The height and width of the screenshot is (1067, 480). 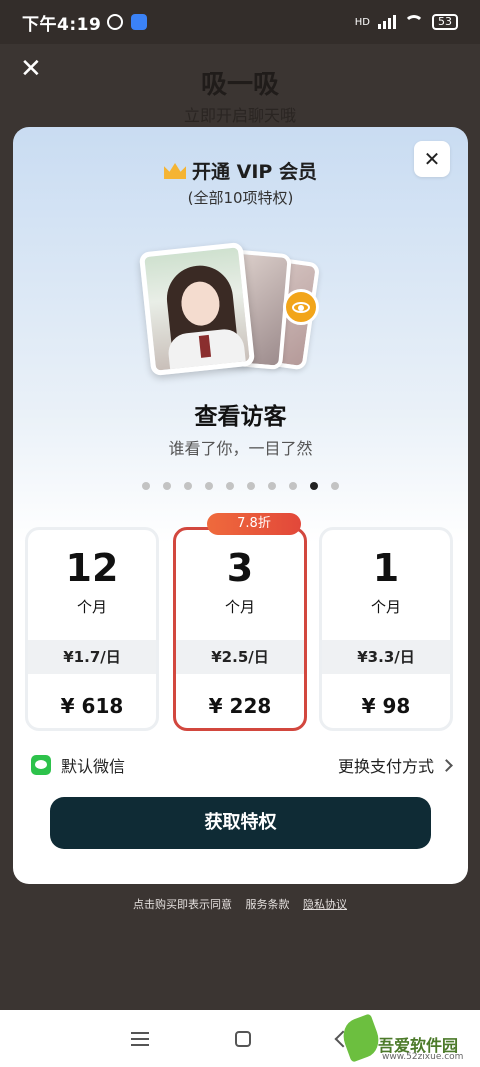 What do you see at coordinates (446, 765) in the screenshot?
I see `chevron-right-icon` at bounding box center [446, 765].